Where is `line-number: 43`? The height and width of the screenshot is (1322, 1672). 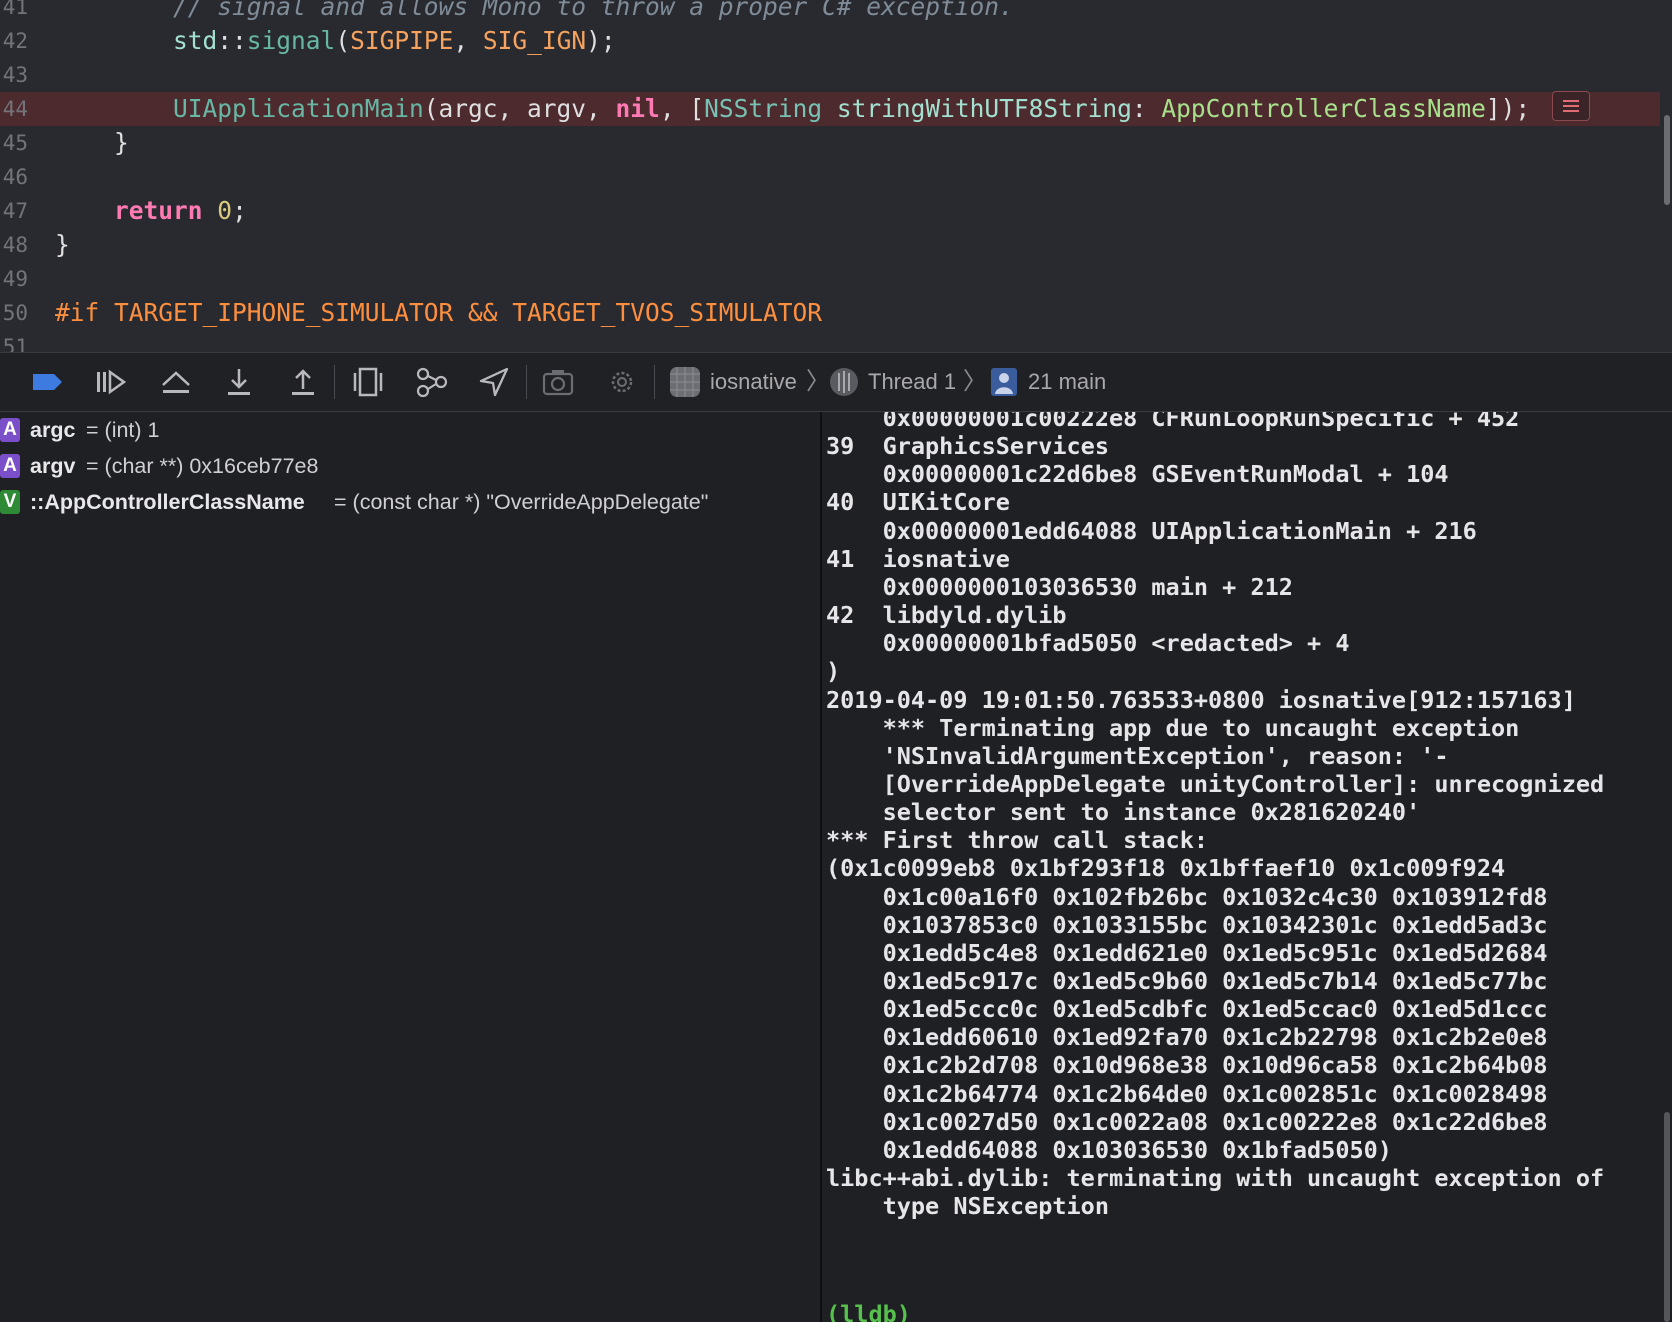 line-number: 43 is located at coordinates (14, 75).